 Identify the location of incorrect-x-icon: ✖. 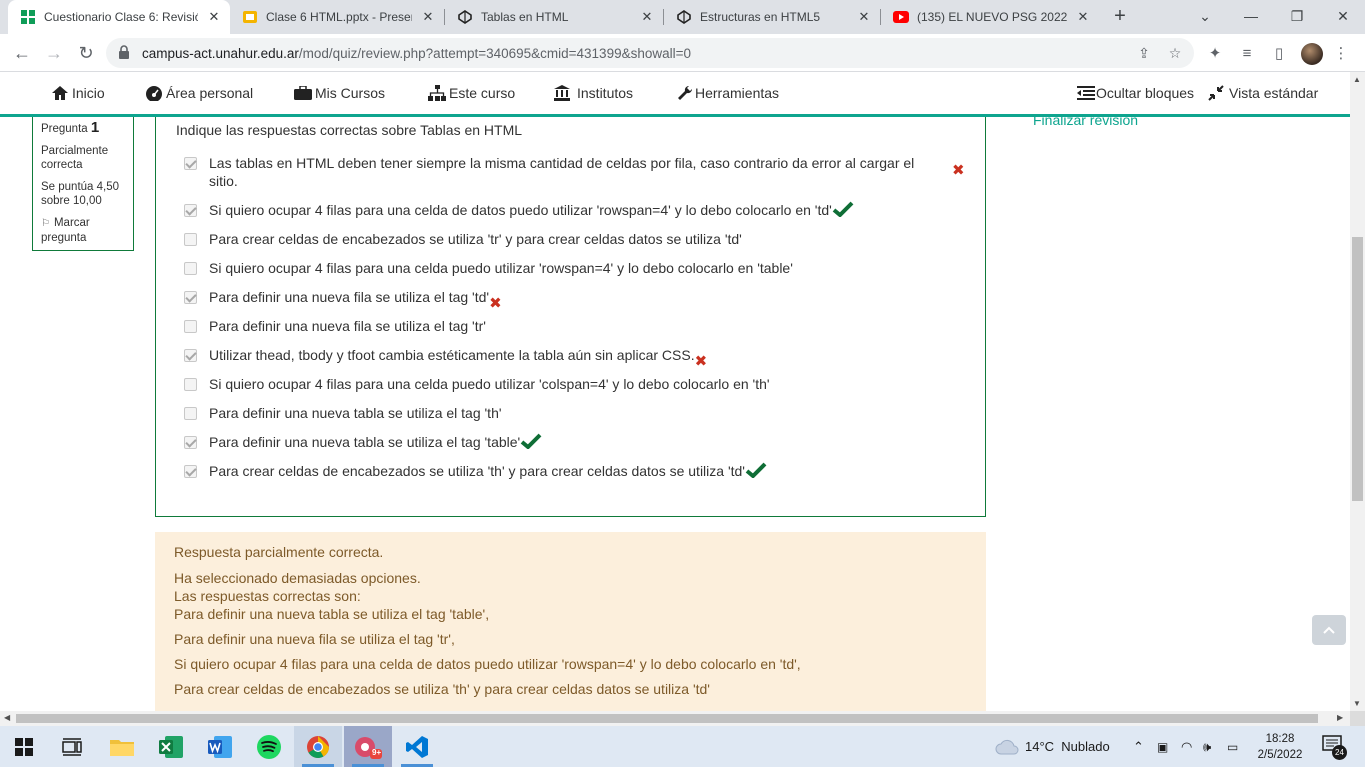
(958, 170).